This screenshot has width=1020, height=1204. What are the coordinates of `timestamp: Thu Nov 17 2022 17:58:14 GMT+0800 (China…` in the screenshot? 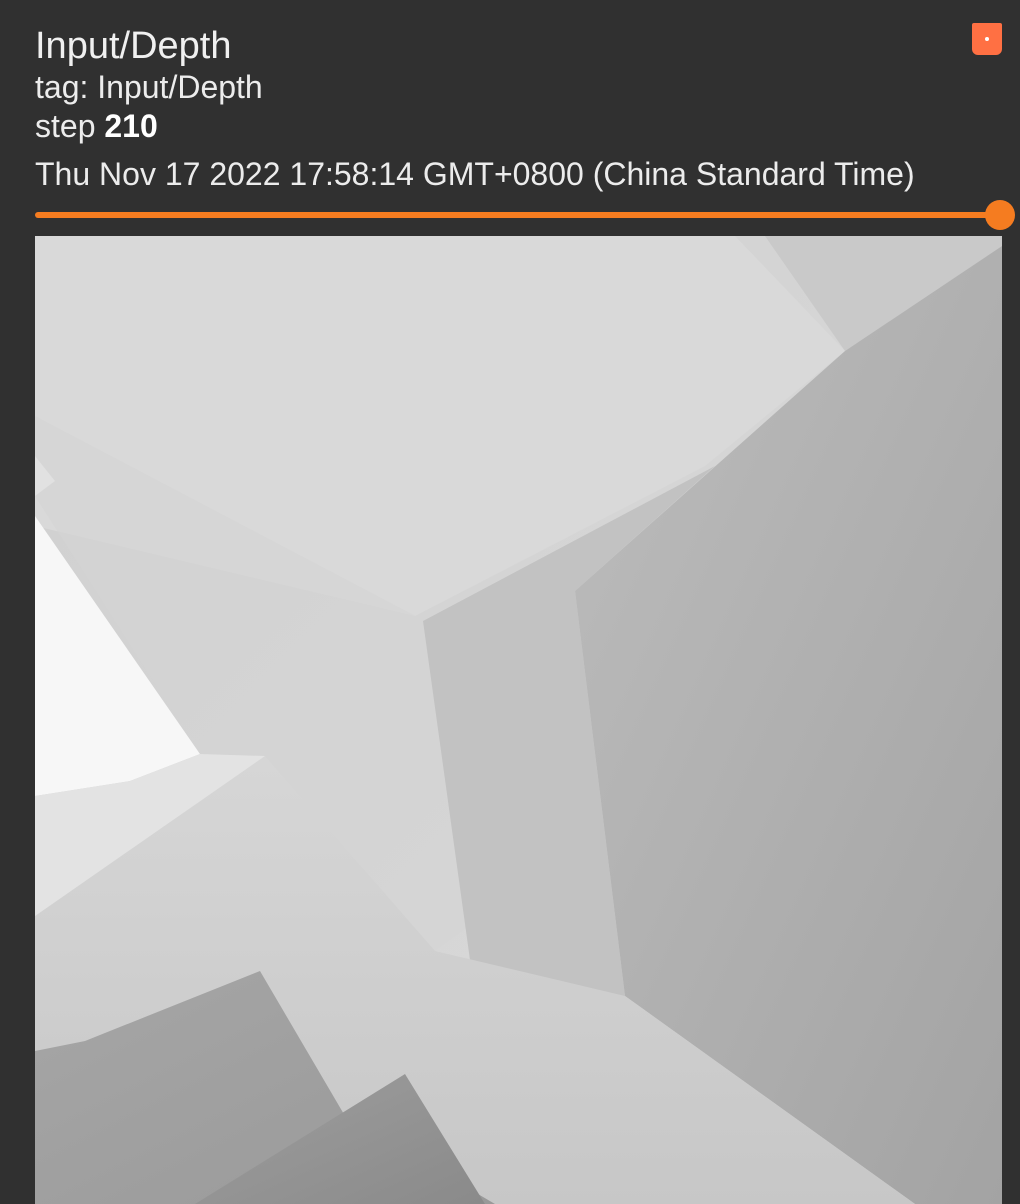 It's located at (475, 174).